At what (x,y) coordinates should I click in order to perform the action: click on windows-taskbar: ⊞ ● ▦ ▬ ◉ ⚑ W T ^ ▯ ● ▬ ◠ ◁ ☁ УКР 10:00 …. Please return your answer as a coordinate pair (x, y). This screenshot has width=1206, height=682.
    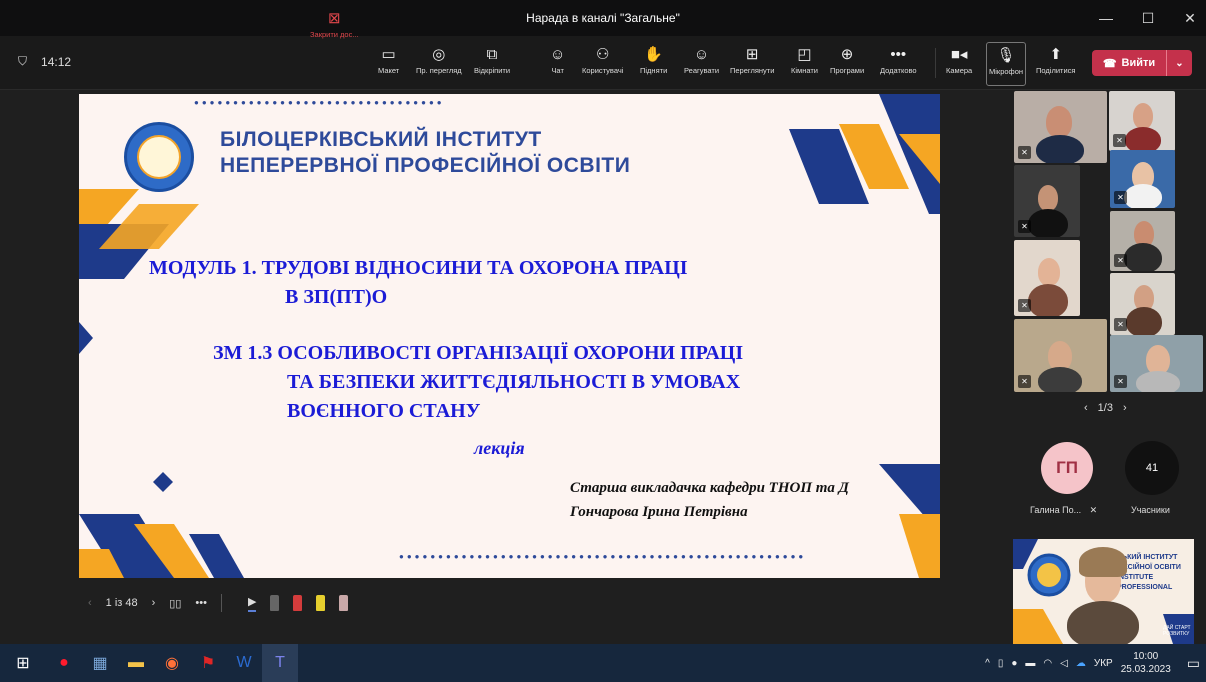
    Looking at the image, I should click on (603, 663).